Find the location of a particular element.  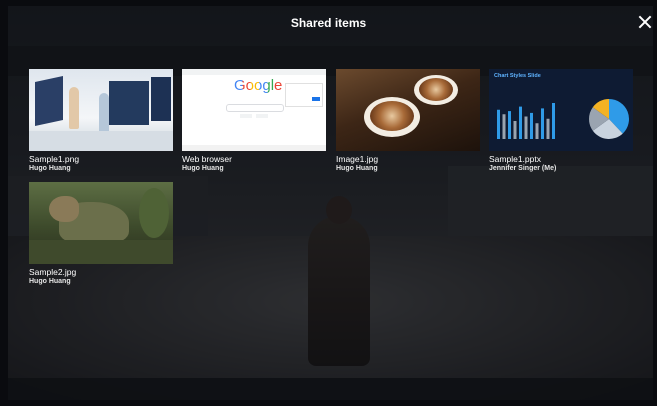

search-button-shape is located at coordinates (246, 116).